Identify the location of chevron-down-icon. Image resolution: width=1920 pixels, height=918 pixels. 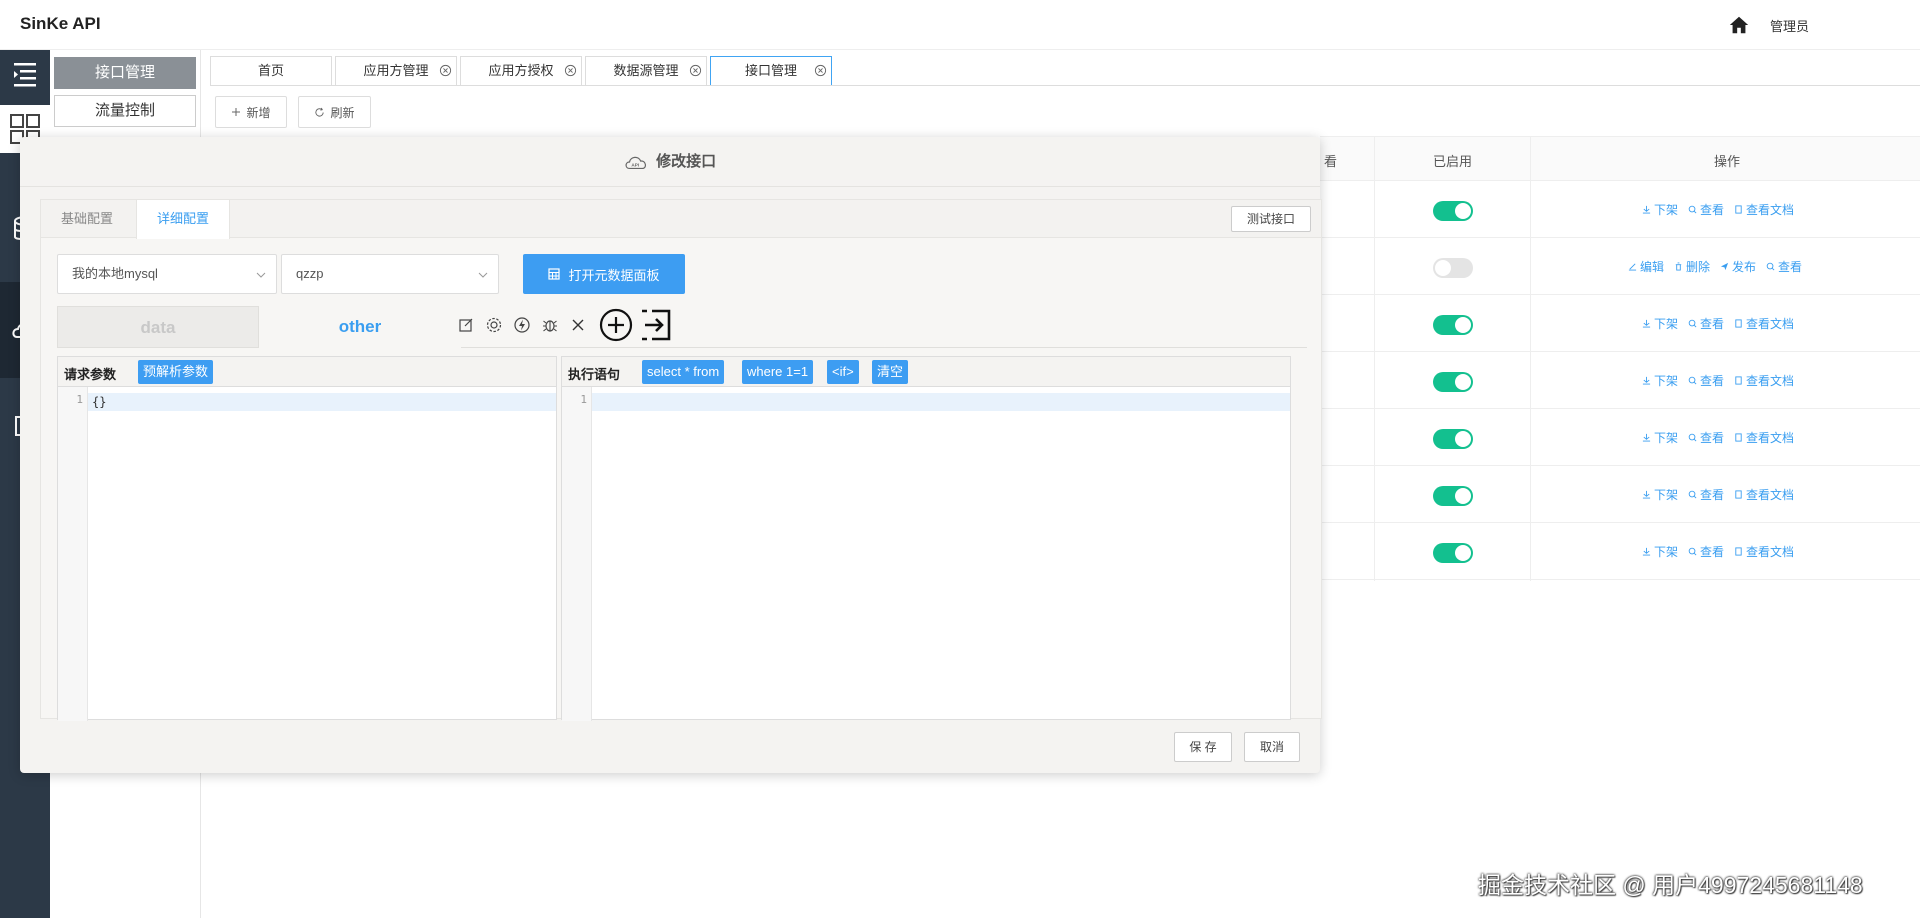
(261, 275).